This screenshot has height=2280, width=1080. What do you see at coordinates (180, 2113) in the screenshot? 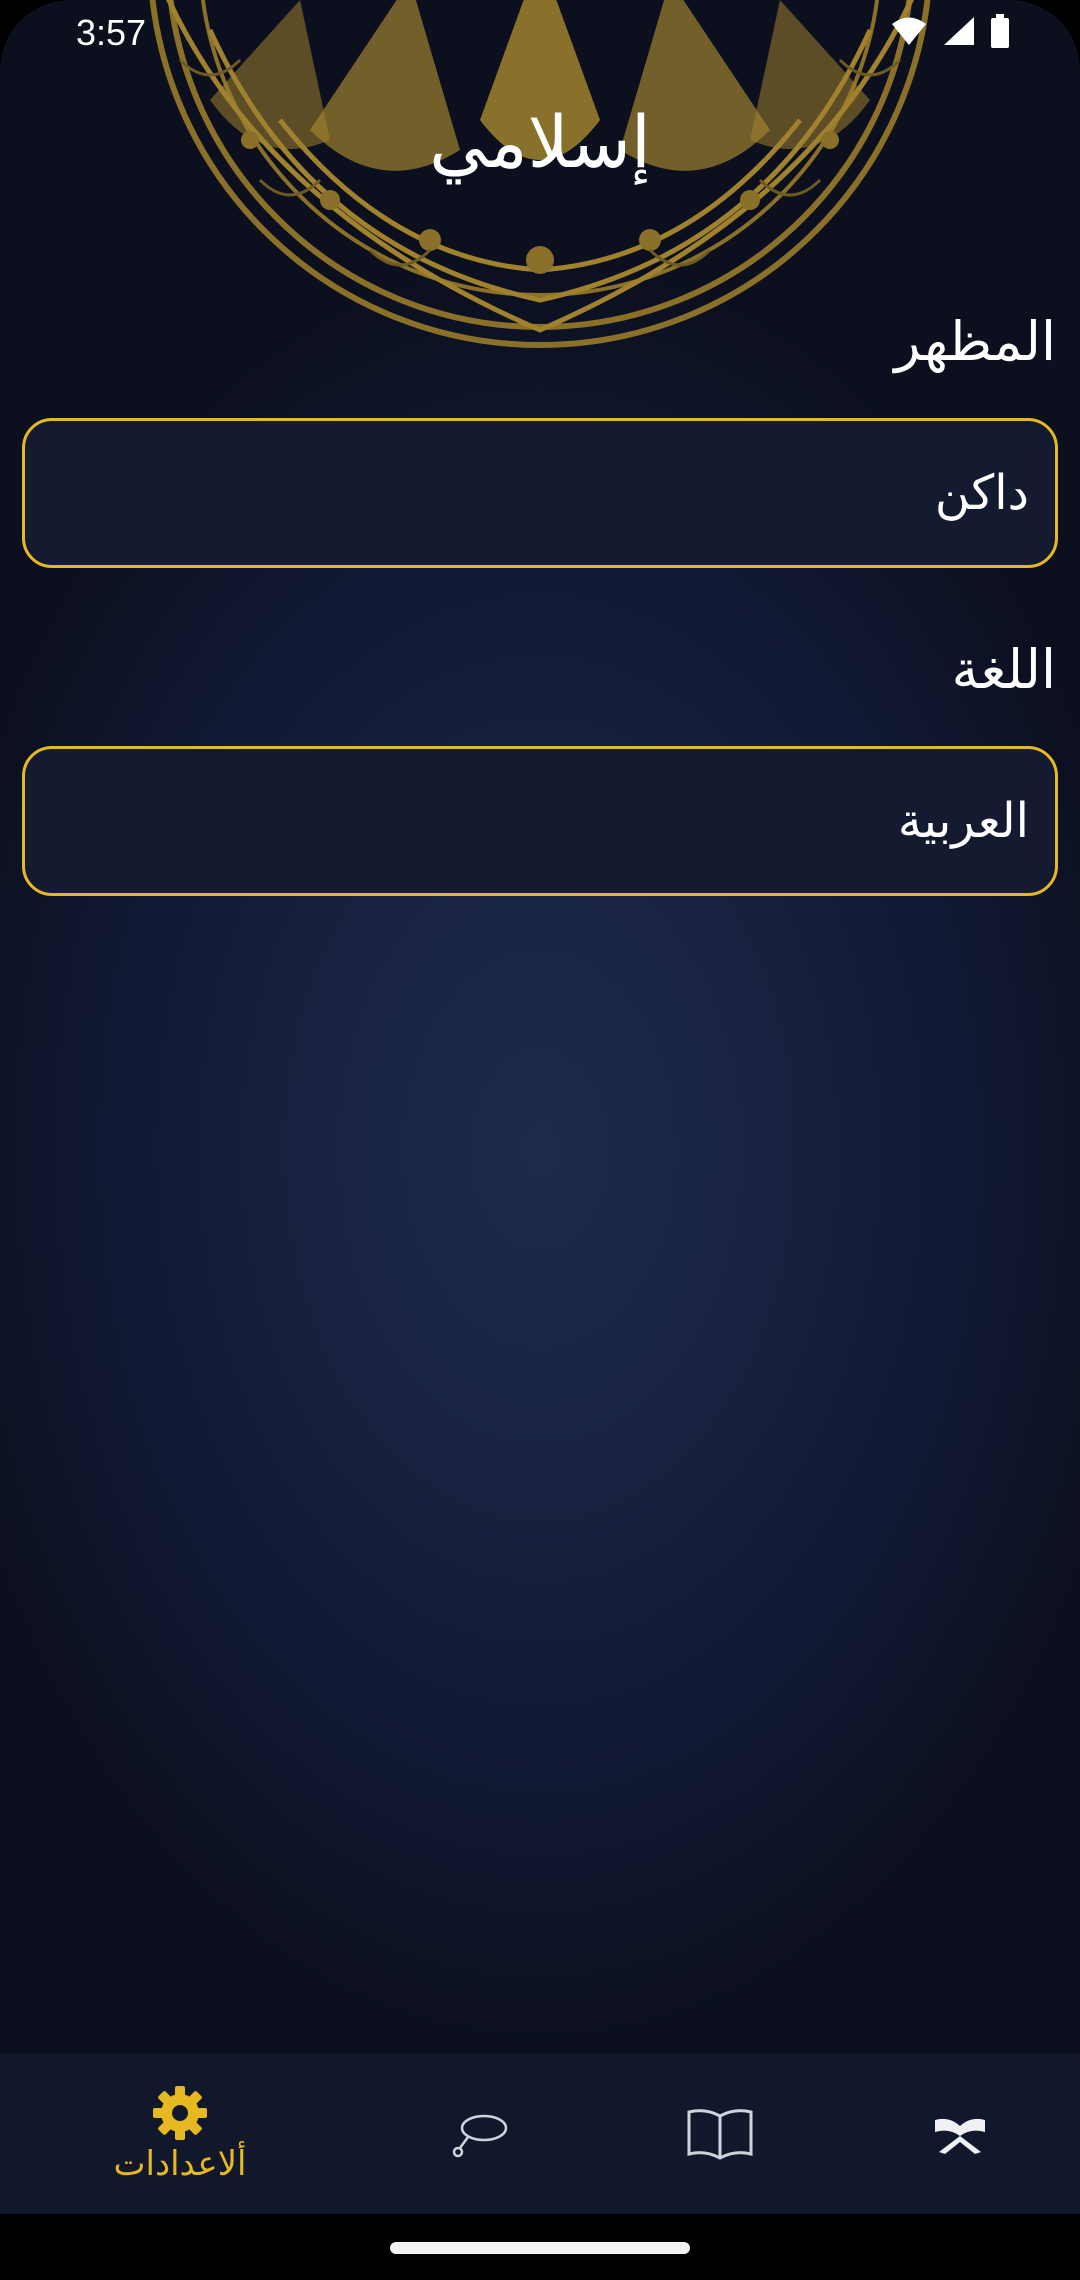
I see `gear-icon` at bounding box center [180, 2113].